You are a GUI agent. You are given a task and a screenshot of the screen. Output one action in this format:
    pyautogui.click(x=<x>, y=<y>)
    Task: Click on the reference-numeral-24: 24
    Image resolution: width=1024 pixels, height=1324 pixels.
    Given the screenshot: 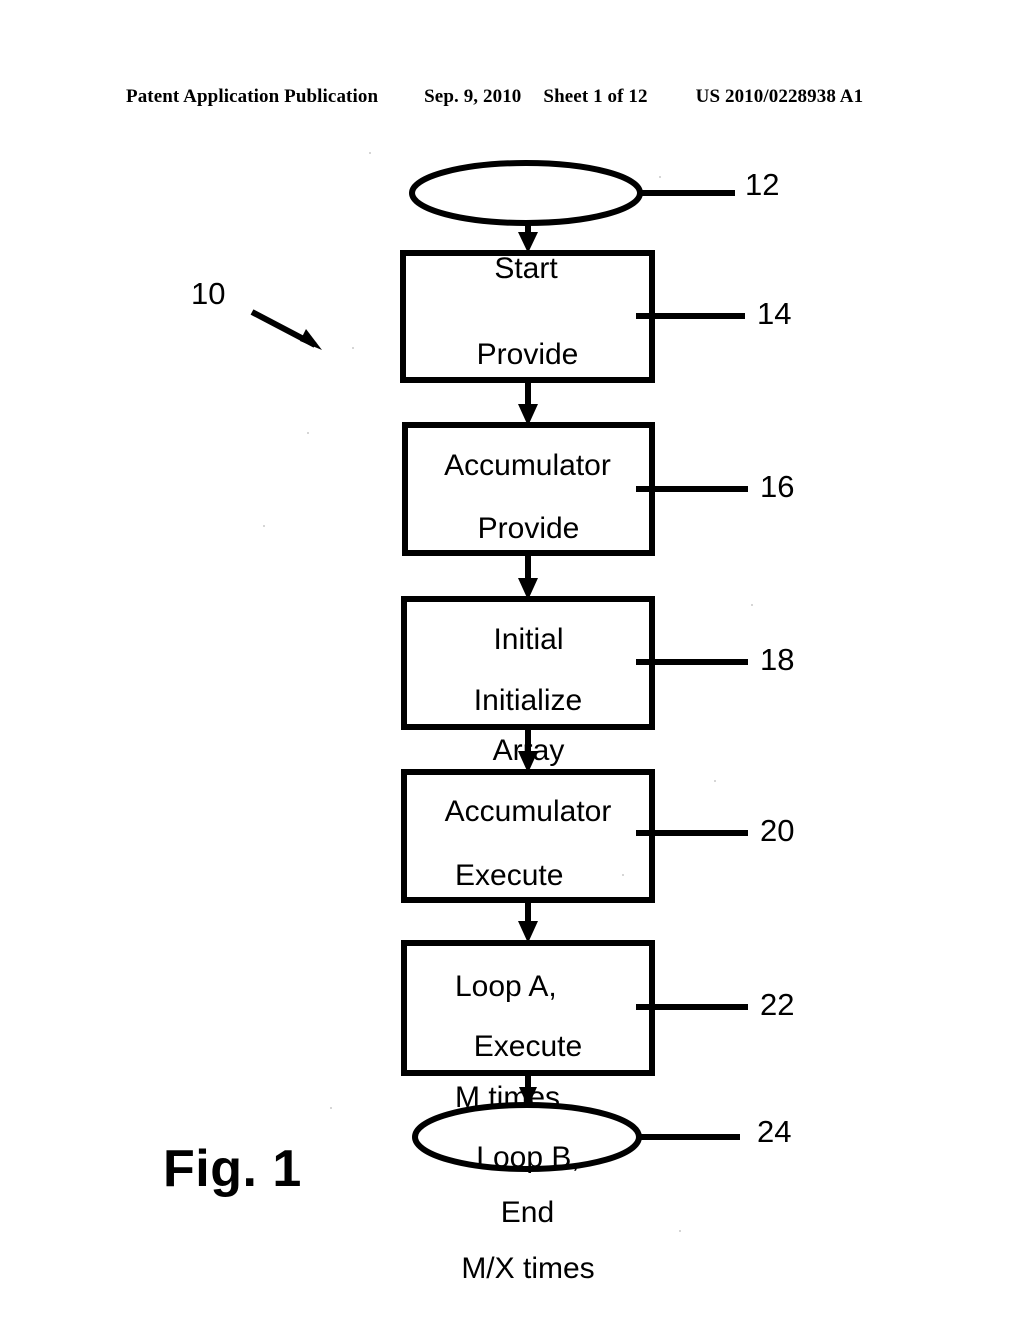 What is the action you would take?
    pyautogui.click(x=774, y=1131)
    